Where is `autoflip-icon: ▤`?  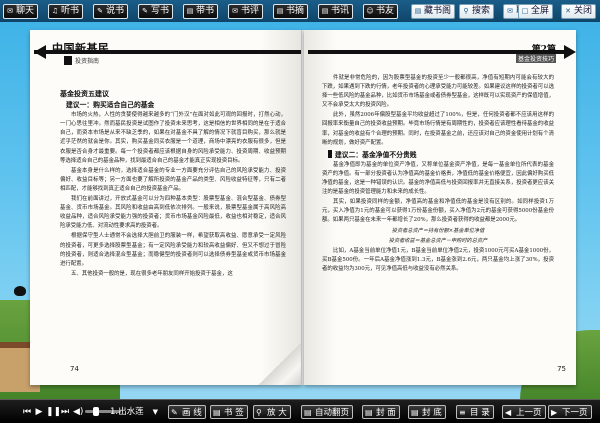
autoflip-icon: ▤ is located at coordinates (308, 412).